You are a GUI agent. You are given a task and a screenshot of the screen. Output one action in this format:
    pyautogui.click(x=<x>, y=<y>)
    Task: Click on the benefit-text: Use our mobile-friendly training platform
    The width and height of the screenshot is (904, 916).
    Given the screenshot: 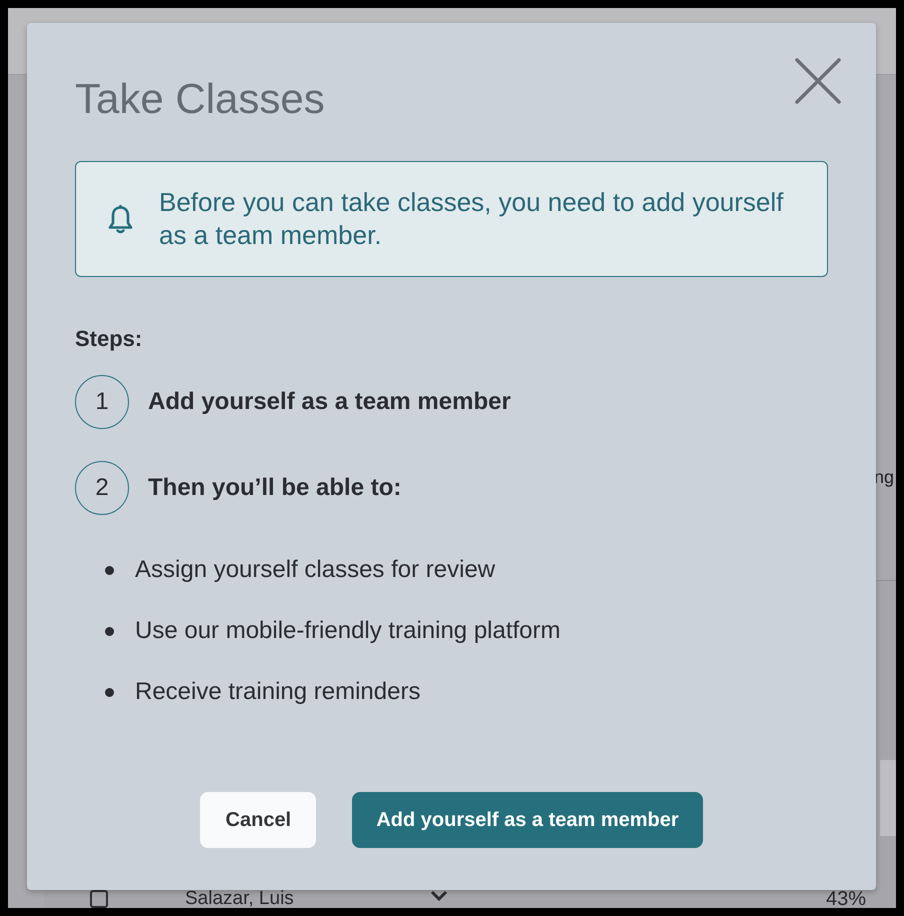 What is the action you would take?
    pyautogui.click(x=348, y=631)
    